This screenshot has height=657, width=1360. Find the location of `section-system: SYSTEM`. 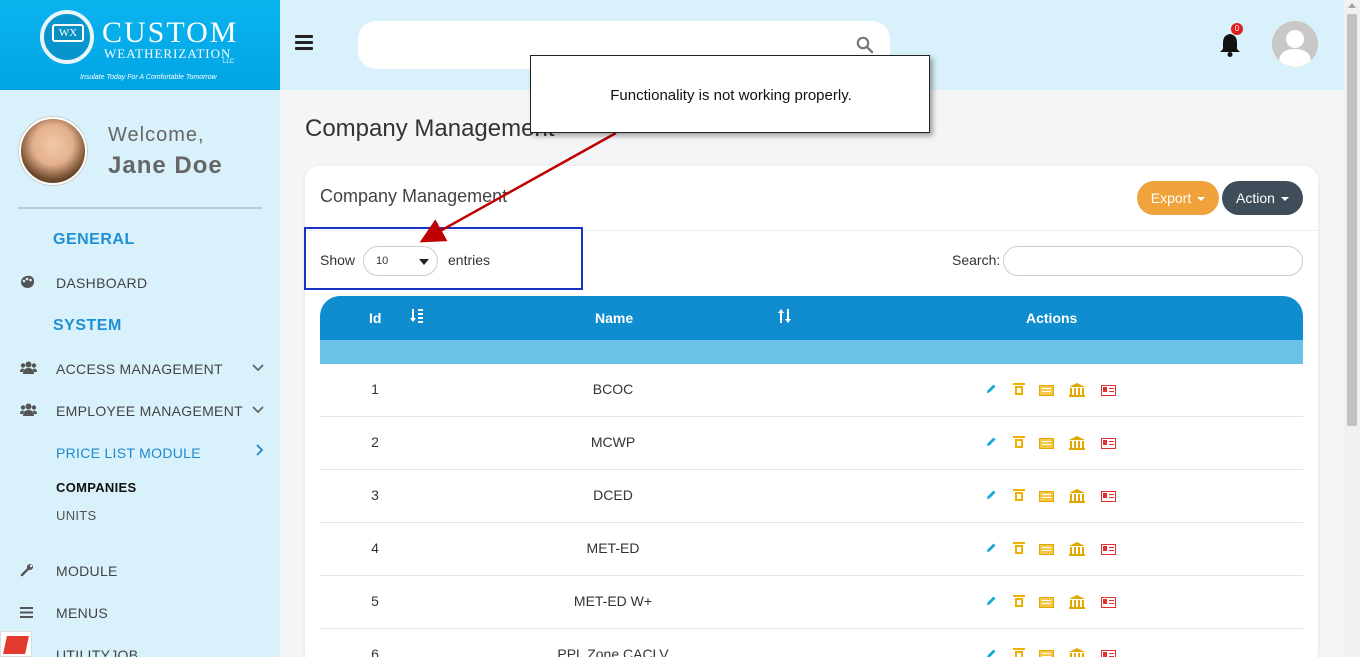

section-system: SYSTEM is located at coordinates (87, 325).